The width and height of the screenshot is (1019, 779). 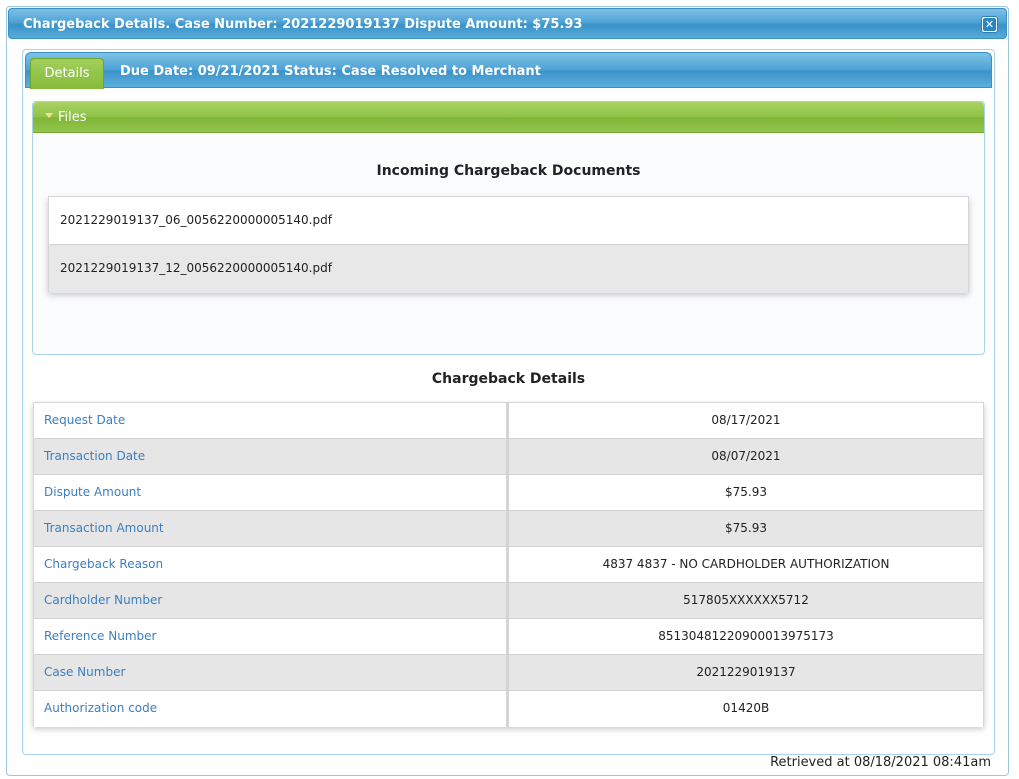 I want to click on row-value: 08/17/2021, so click(x=746, y=420).